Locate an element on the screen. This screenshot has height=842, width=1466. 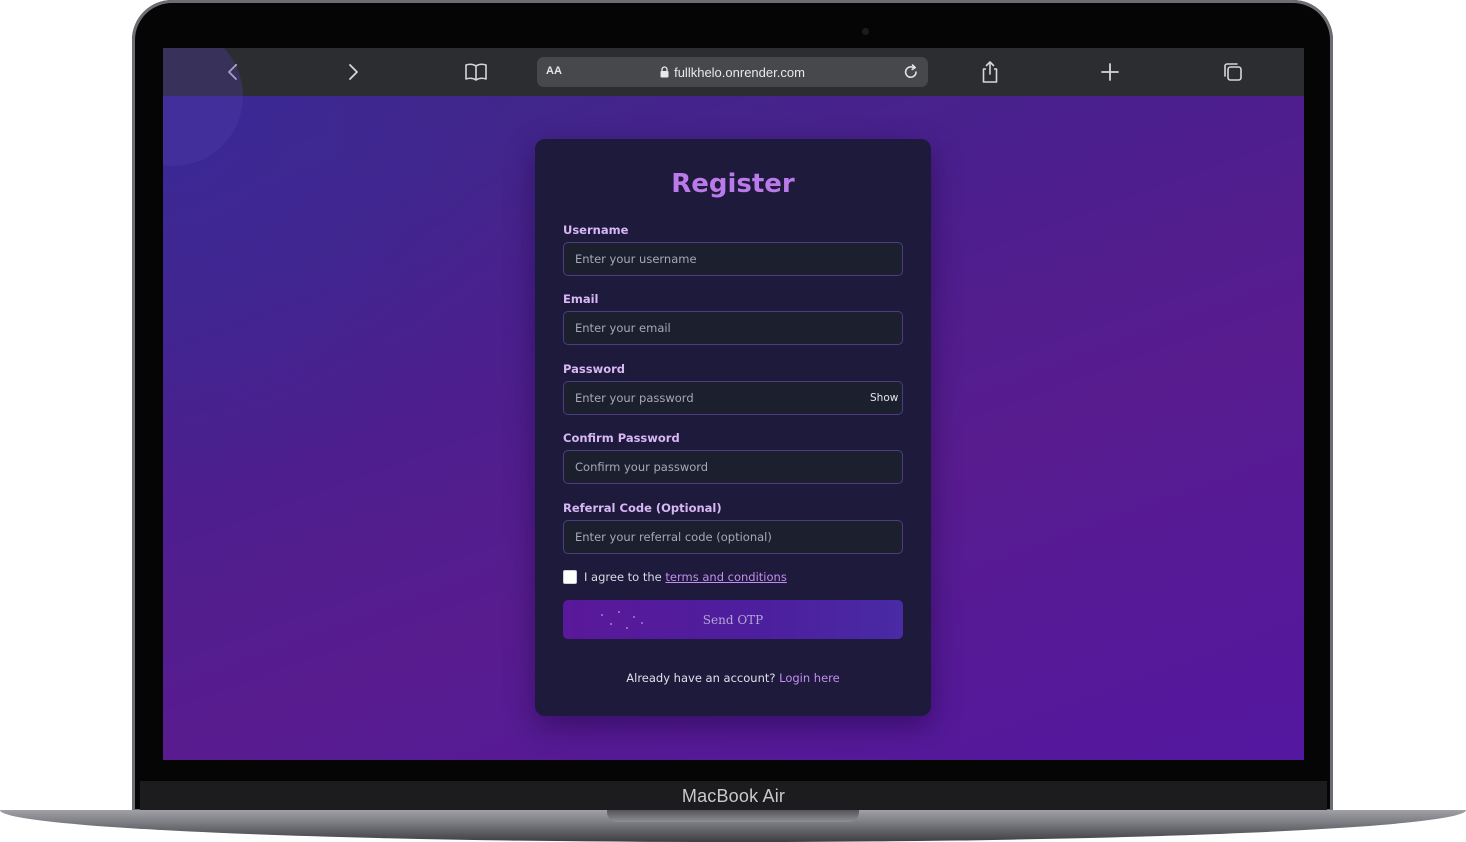
password-label: Password is located at coordinates (594, 369).